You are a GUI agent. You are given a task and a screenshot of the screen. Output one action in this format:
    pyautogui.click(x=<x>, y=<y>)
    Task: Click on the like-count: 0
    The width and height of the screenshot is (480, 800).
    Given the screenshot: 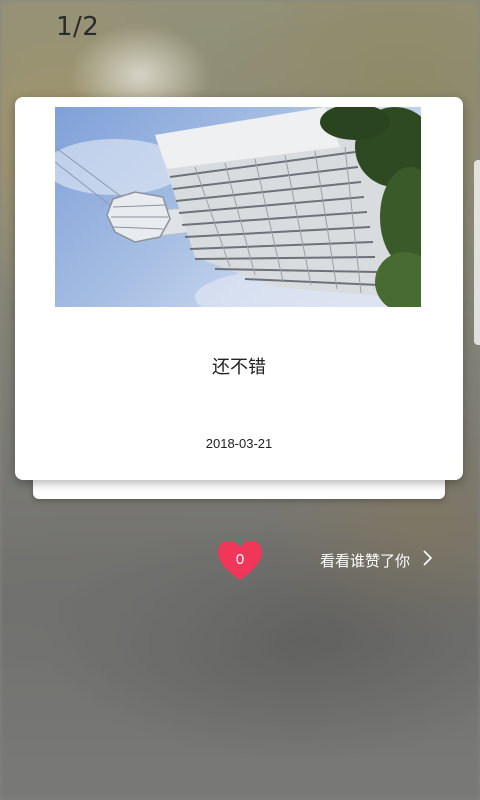 What is the action you would take?
    pyautogui.click(x=240, y=559)
    